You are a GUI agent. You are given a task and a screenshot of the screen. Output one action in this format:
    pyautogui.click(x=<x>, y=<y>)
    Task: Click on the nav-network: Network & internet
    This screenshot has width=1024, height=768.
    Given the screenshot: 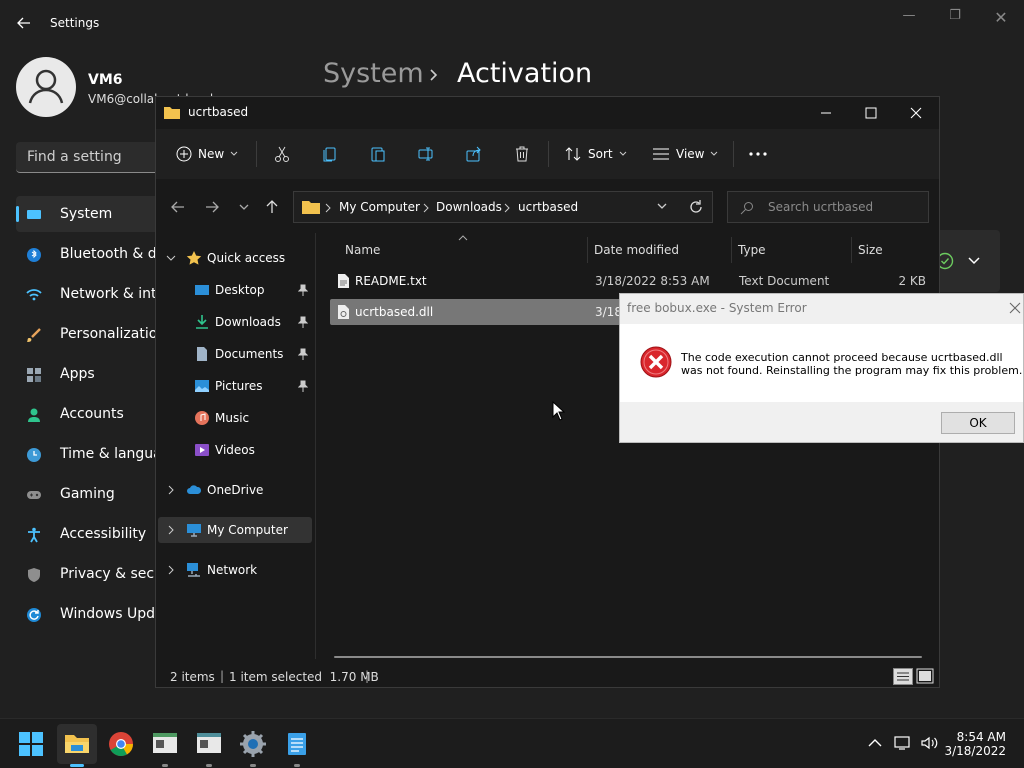 What is the action you would take?
    pyautogui.click(x=105, y=294)
    